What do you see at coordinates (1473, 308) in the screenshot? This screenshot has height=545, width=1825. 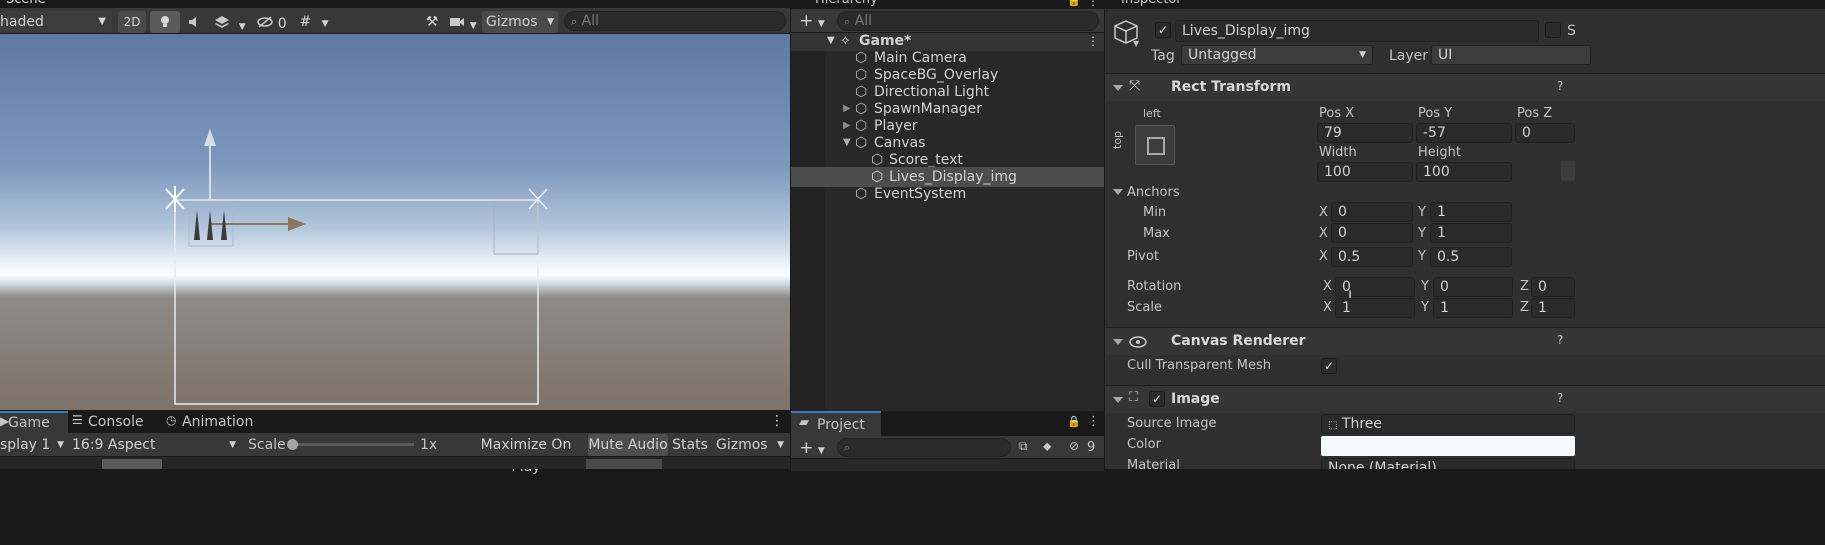 I see `scale-y-field: 1` at bounding box center [1473, 308].